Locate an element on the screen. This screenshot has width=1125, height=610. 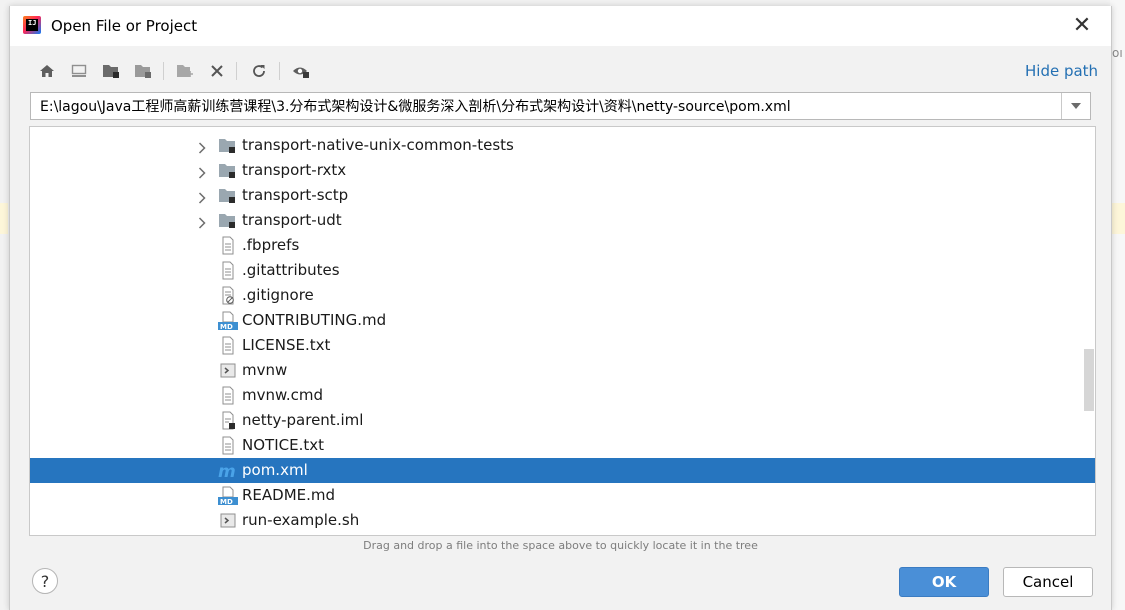
tree-row-label: transport-udt is located at coordinates (292, 220).